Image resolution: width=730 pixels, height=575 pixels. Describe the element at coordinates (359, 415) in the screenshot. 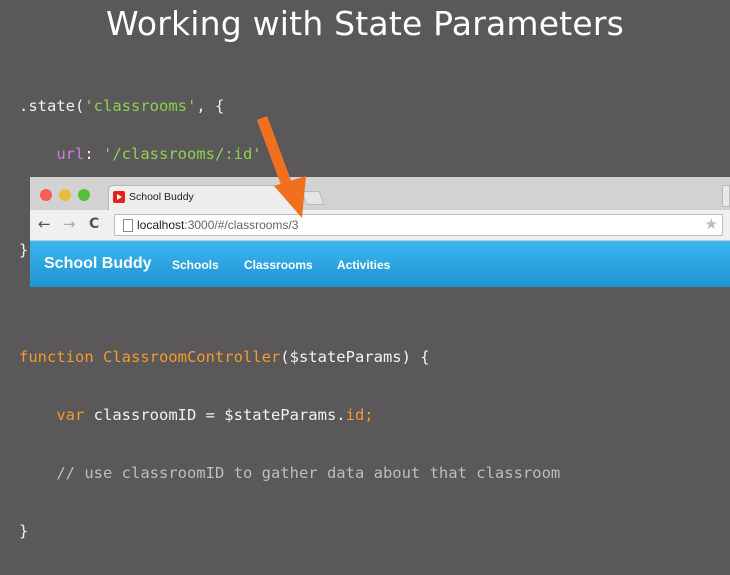

I see `code-property: id;` at that location.